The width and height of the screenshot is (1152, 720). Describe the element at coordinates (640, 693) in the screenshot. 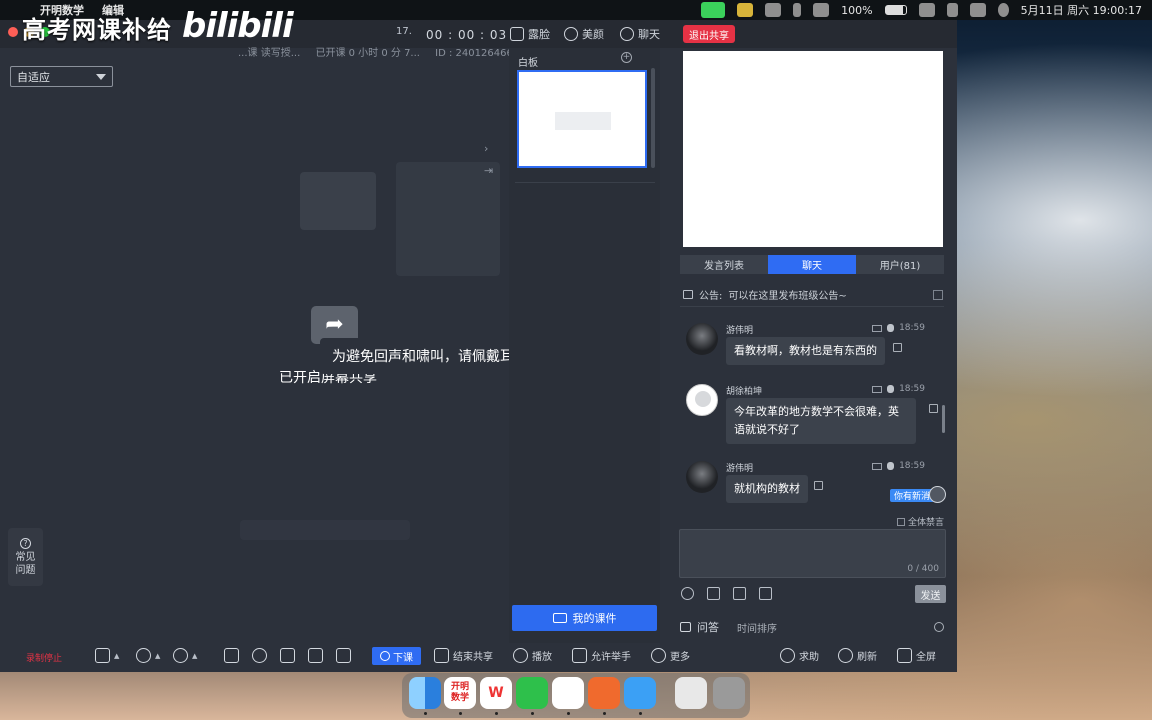

I see `safari-icon` at that location.